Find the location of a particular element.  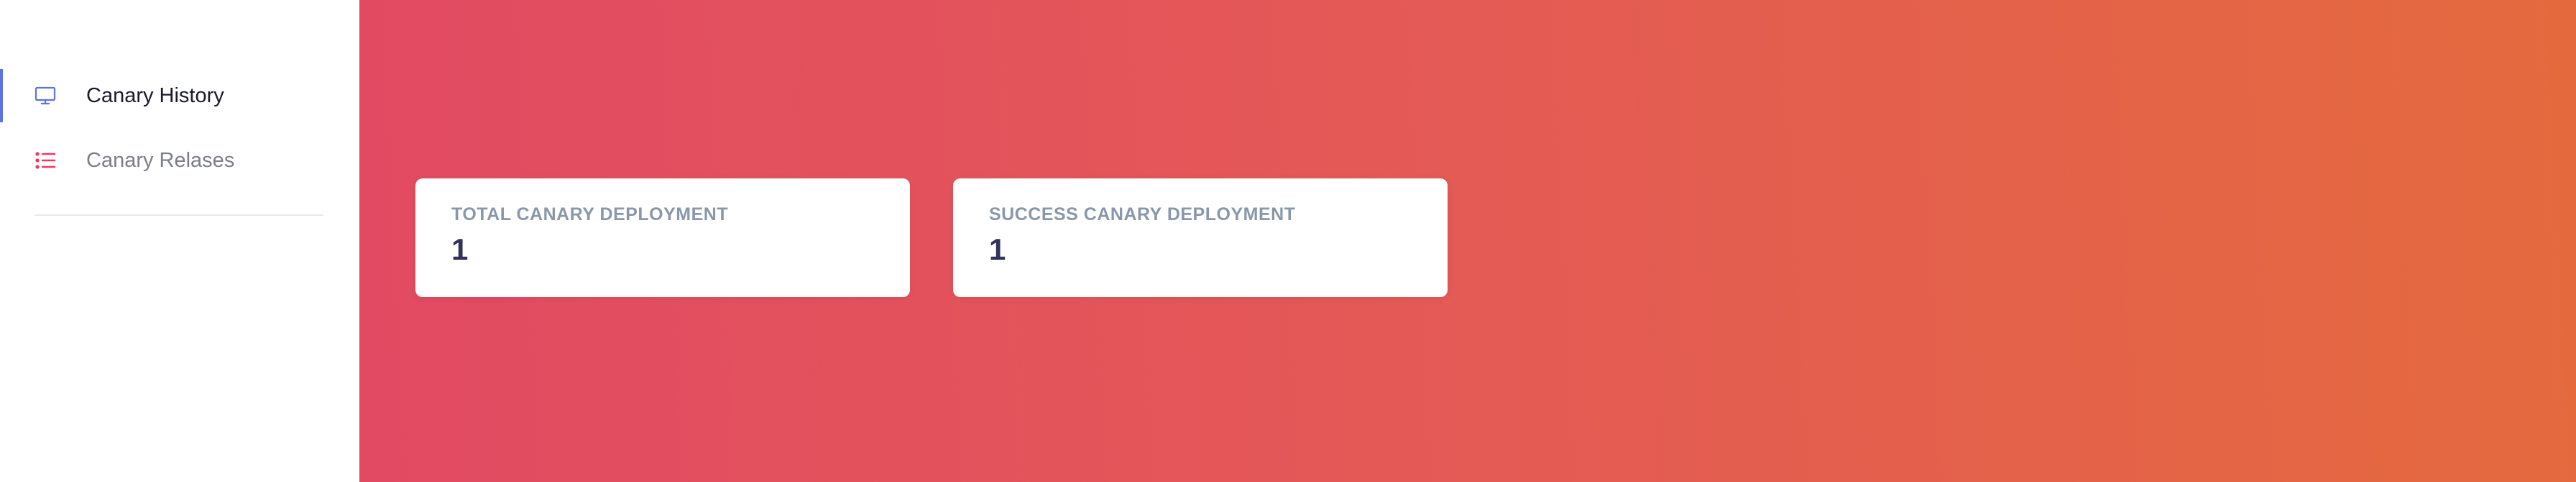

card-title: TOTAL CANARY DEPLOYMENT is located at coordinates (590, 214).